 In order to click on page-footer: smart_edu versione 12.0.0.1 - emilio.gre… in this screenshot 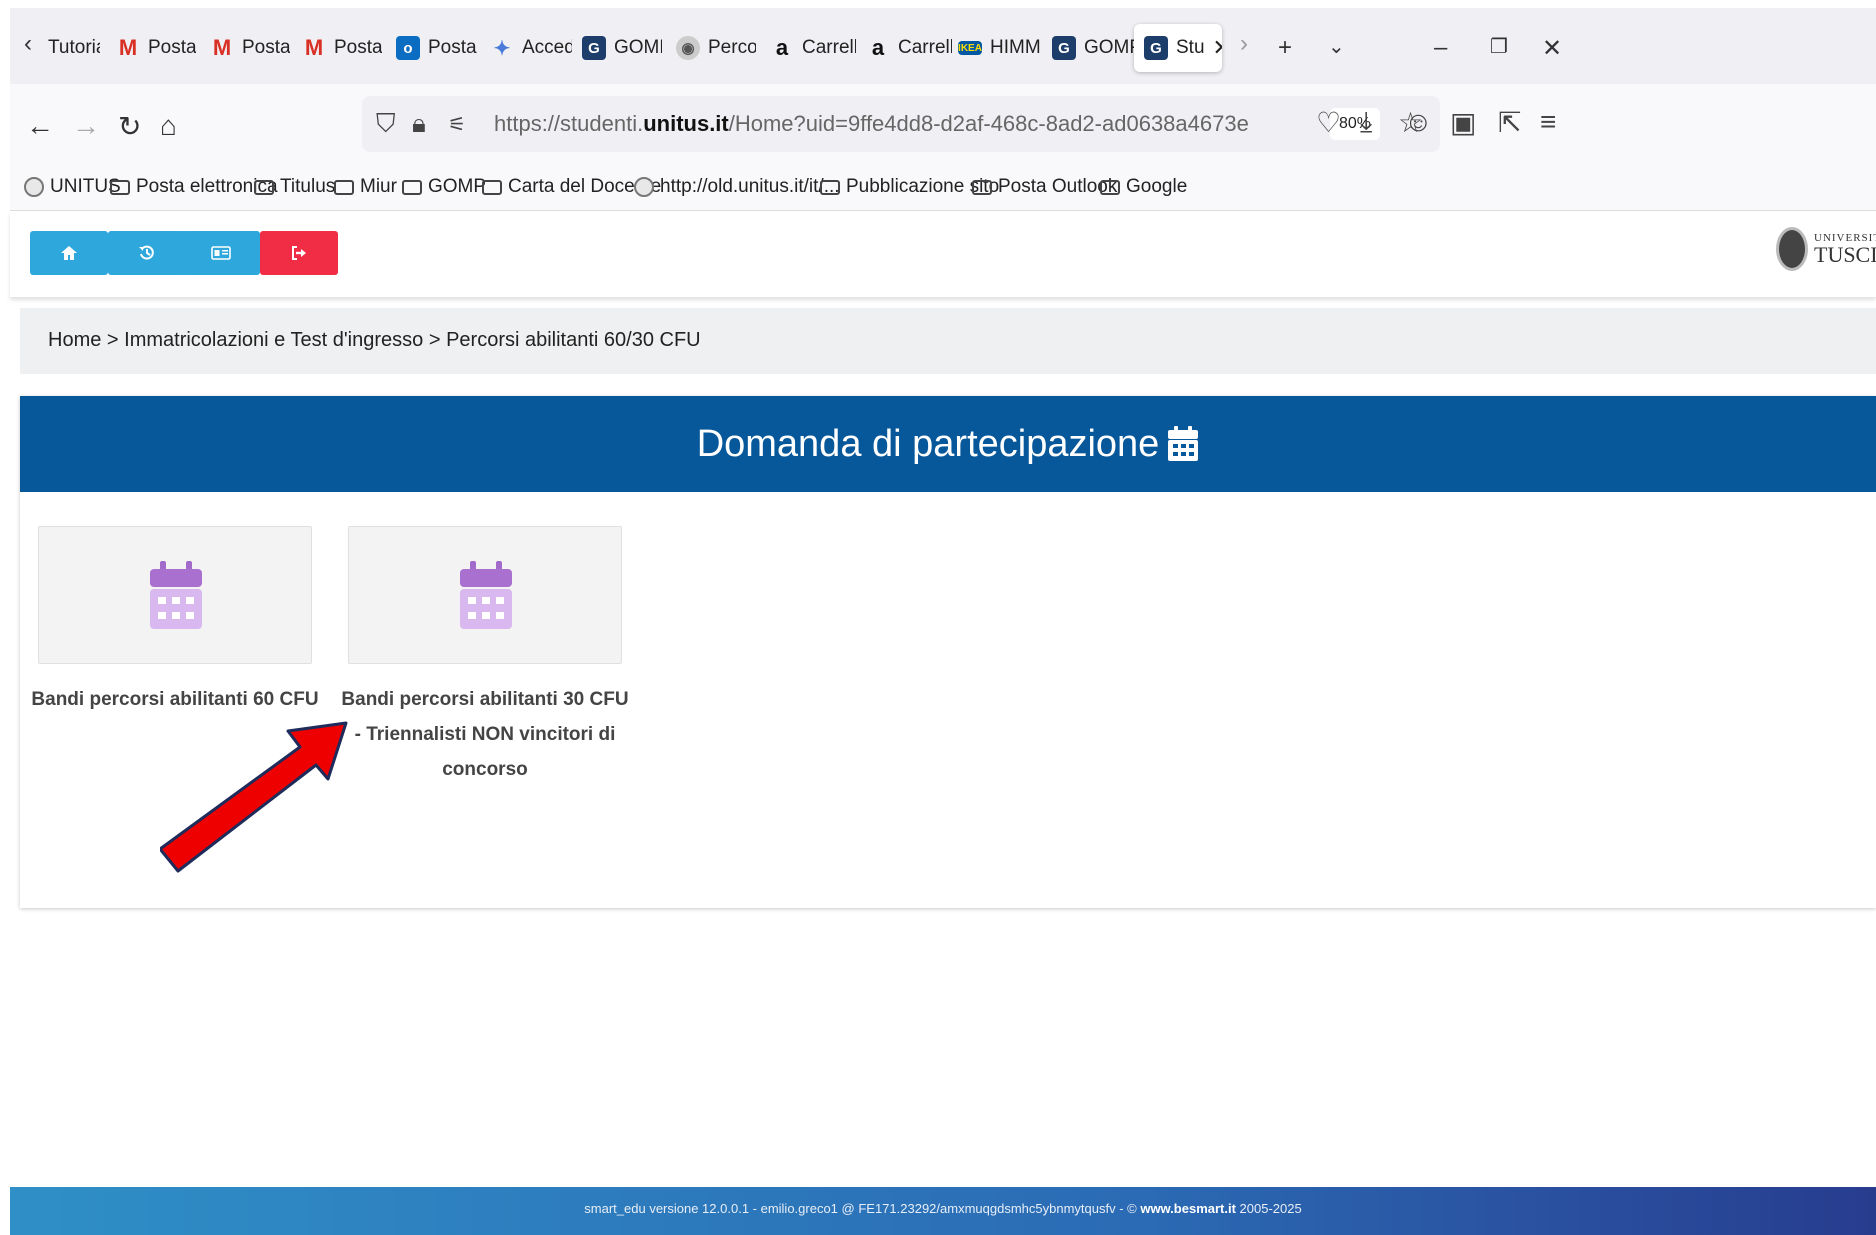, I will do `click(943, 1211)`.